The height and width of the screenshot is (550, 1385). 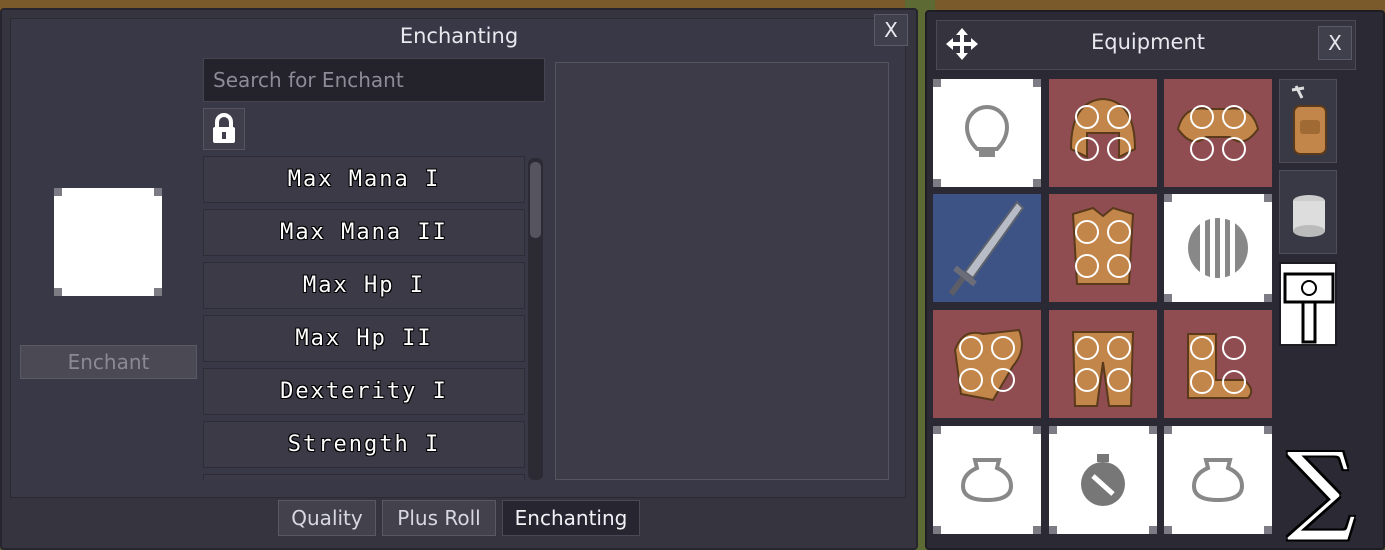 I want to click on gloves-icon, so click(x=988, y=365).